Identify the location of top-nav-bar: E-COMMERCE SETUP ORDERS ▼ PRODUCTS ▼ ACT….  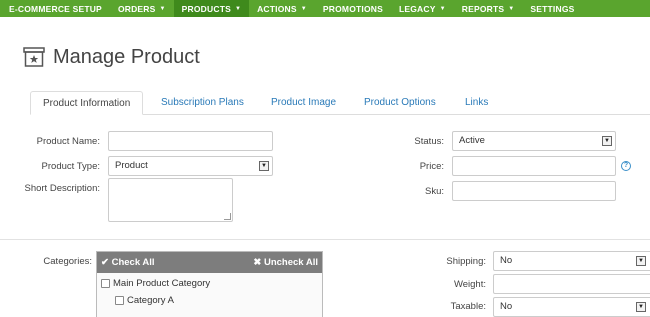
(325, 8).